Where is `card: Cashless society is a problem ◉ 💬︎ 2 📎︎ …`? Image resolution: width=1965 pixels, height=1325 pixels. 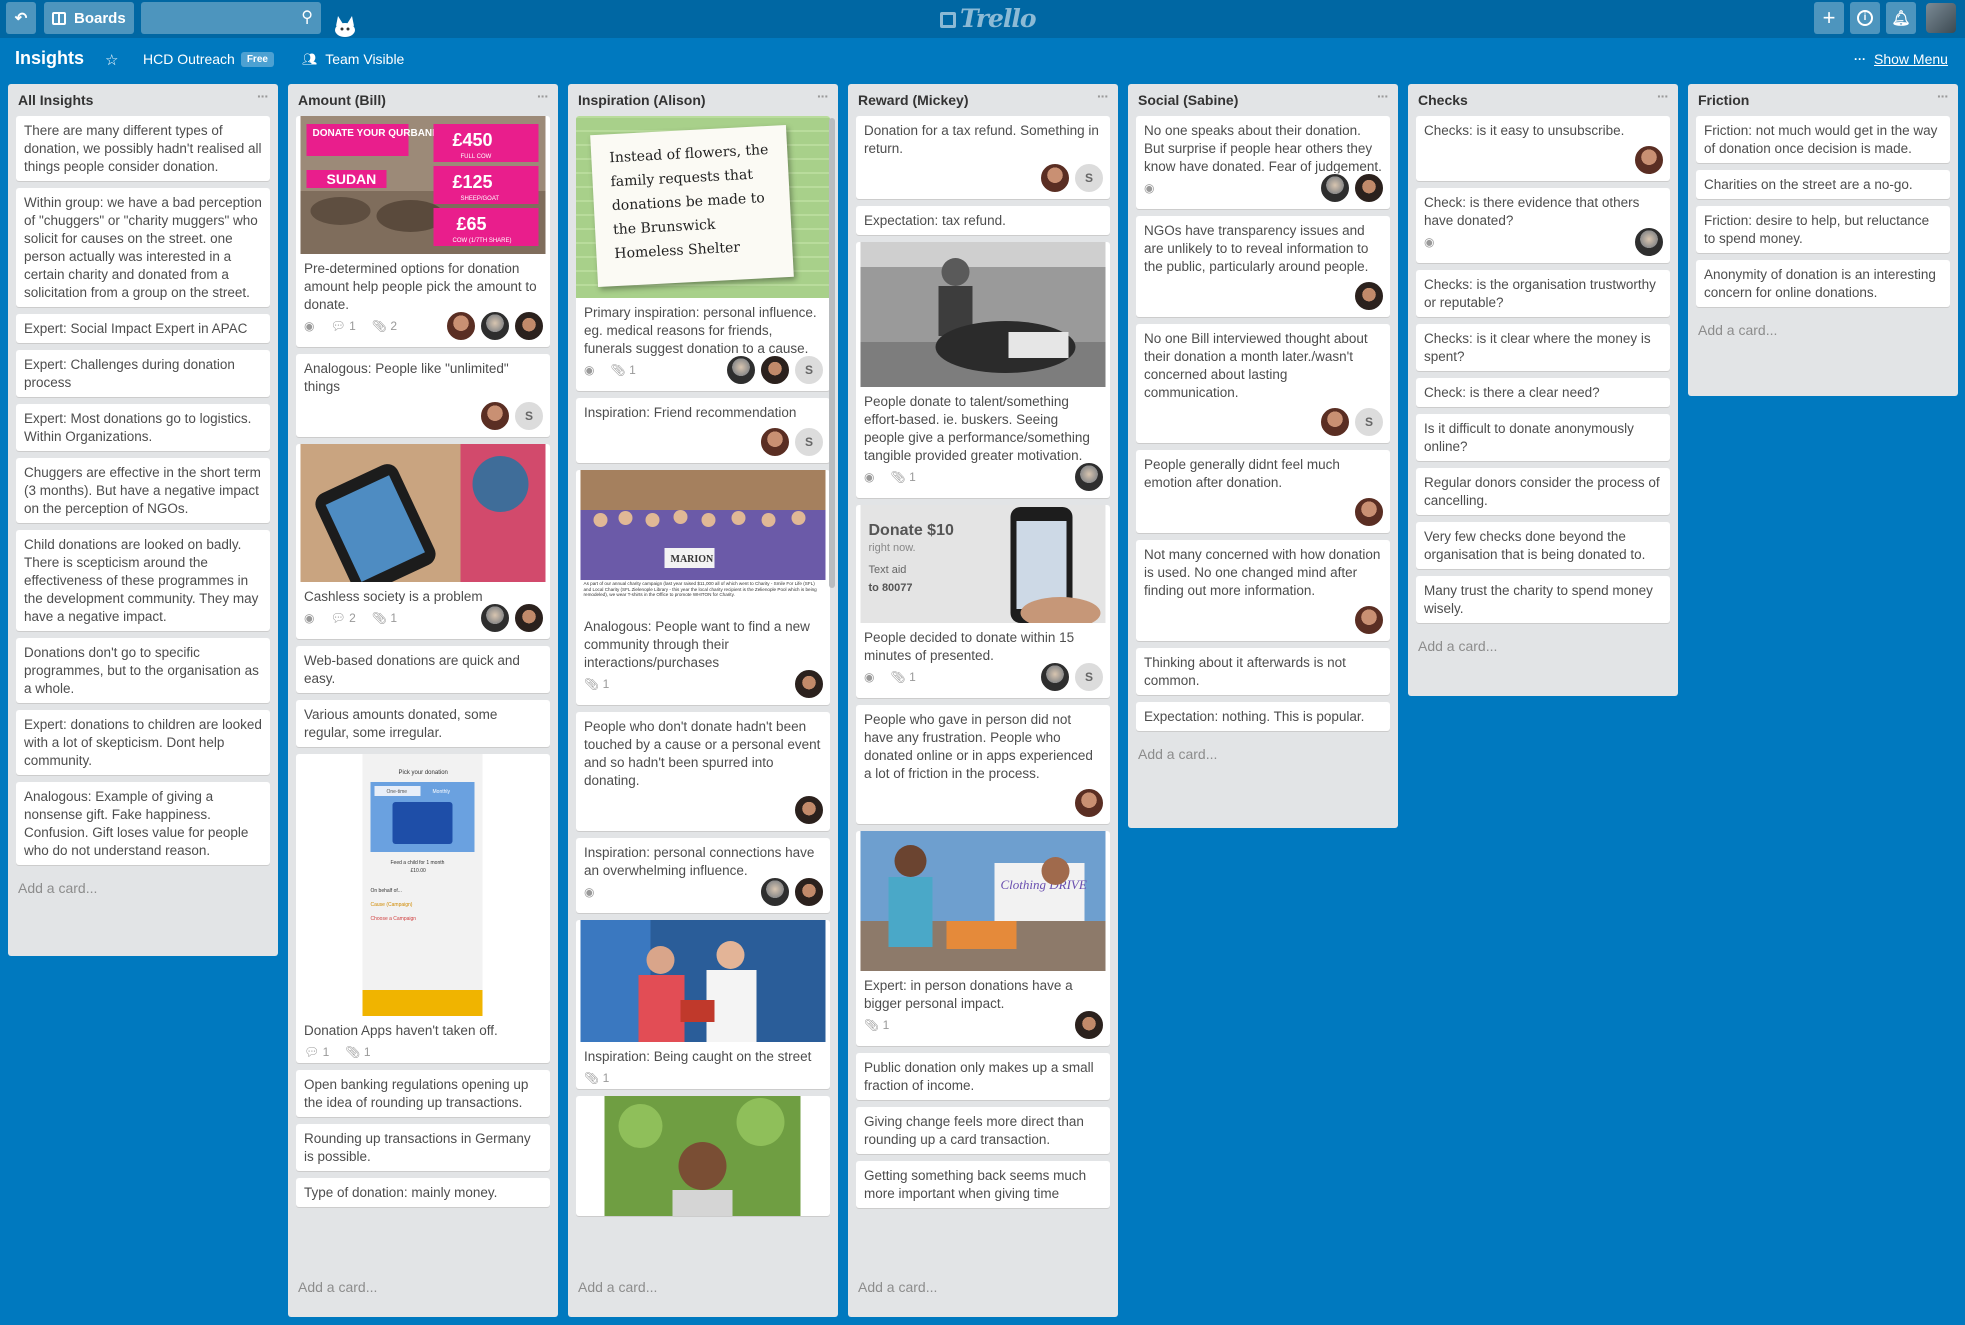
card: Cashless society is a problem ◉ 💬︎ 2 📎︎ … is located at coordinates (423, 541).